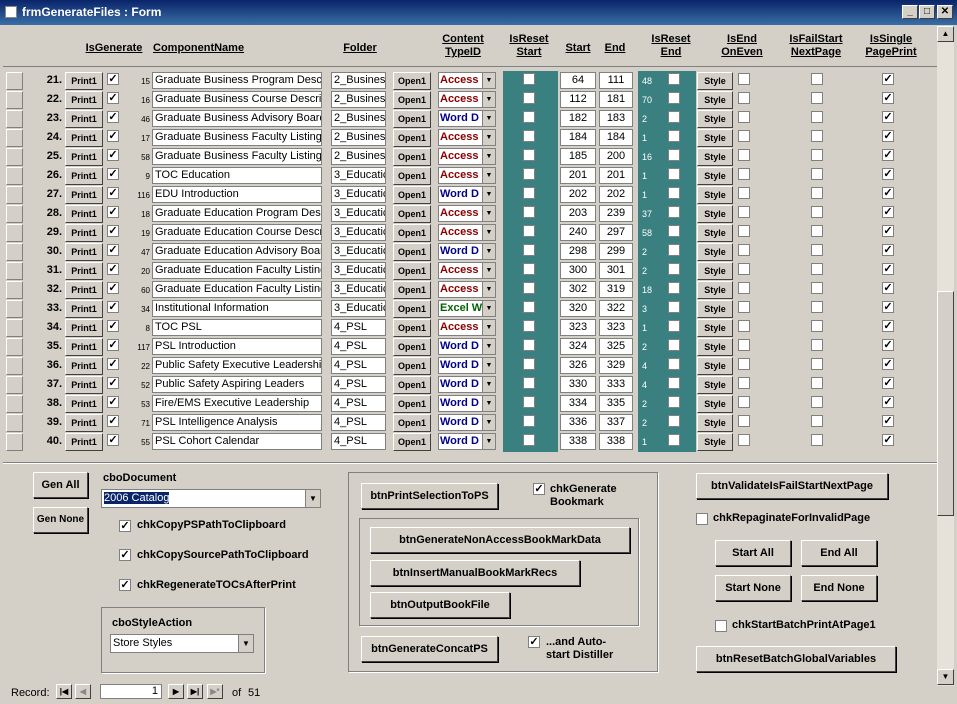 The width and height of the screenshot is (957, 704). What do you see at coordinates (237, 308) in the screenshot?
I see `component-name-field: Institutional Information` at bounding box center [237, 308].